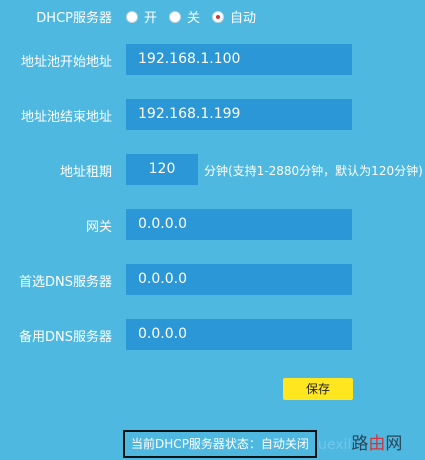  Describe the element at coordinates (66, 117) in the screenshot. I see `pool-end-label: 地址池结束地址` at that location.